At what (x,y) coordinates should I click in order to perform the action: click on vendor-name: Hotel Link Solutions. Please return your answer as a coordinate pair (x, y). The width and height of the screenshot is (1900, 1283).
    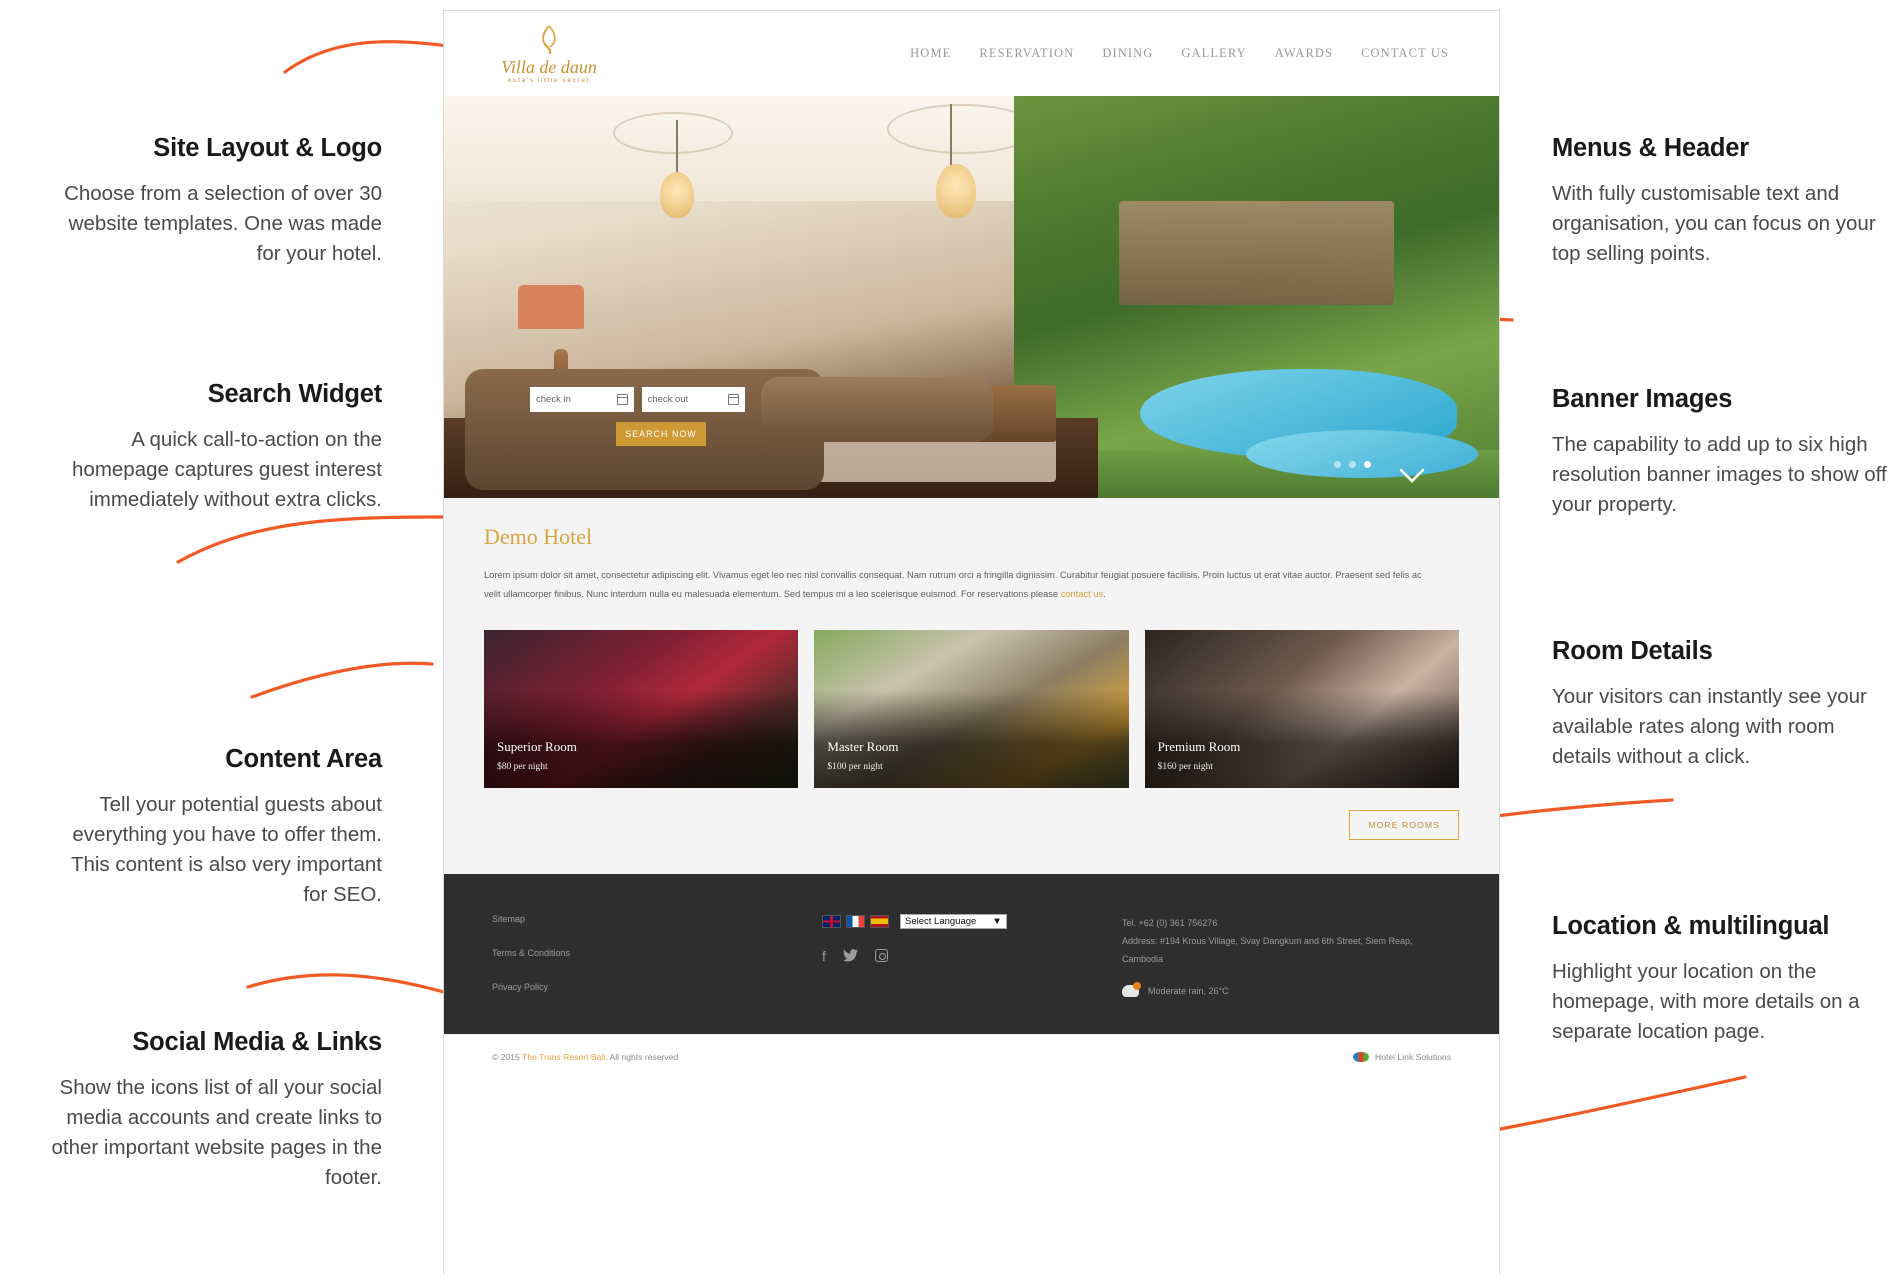
    Looking at the image, I should click on (1413, 1056).